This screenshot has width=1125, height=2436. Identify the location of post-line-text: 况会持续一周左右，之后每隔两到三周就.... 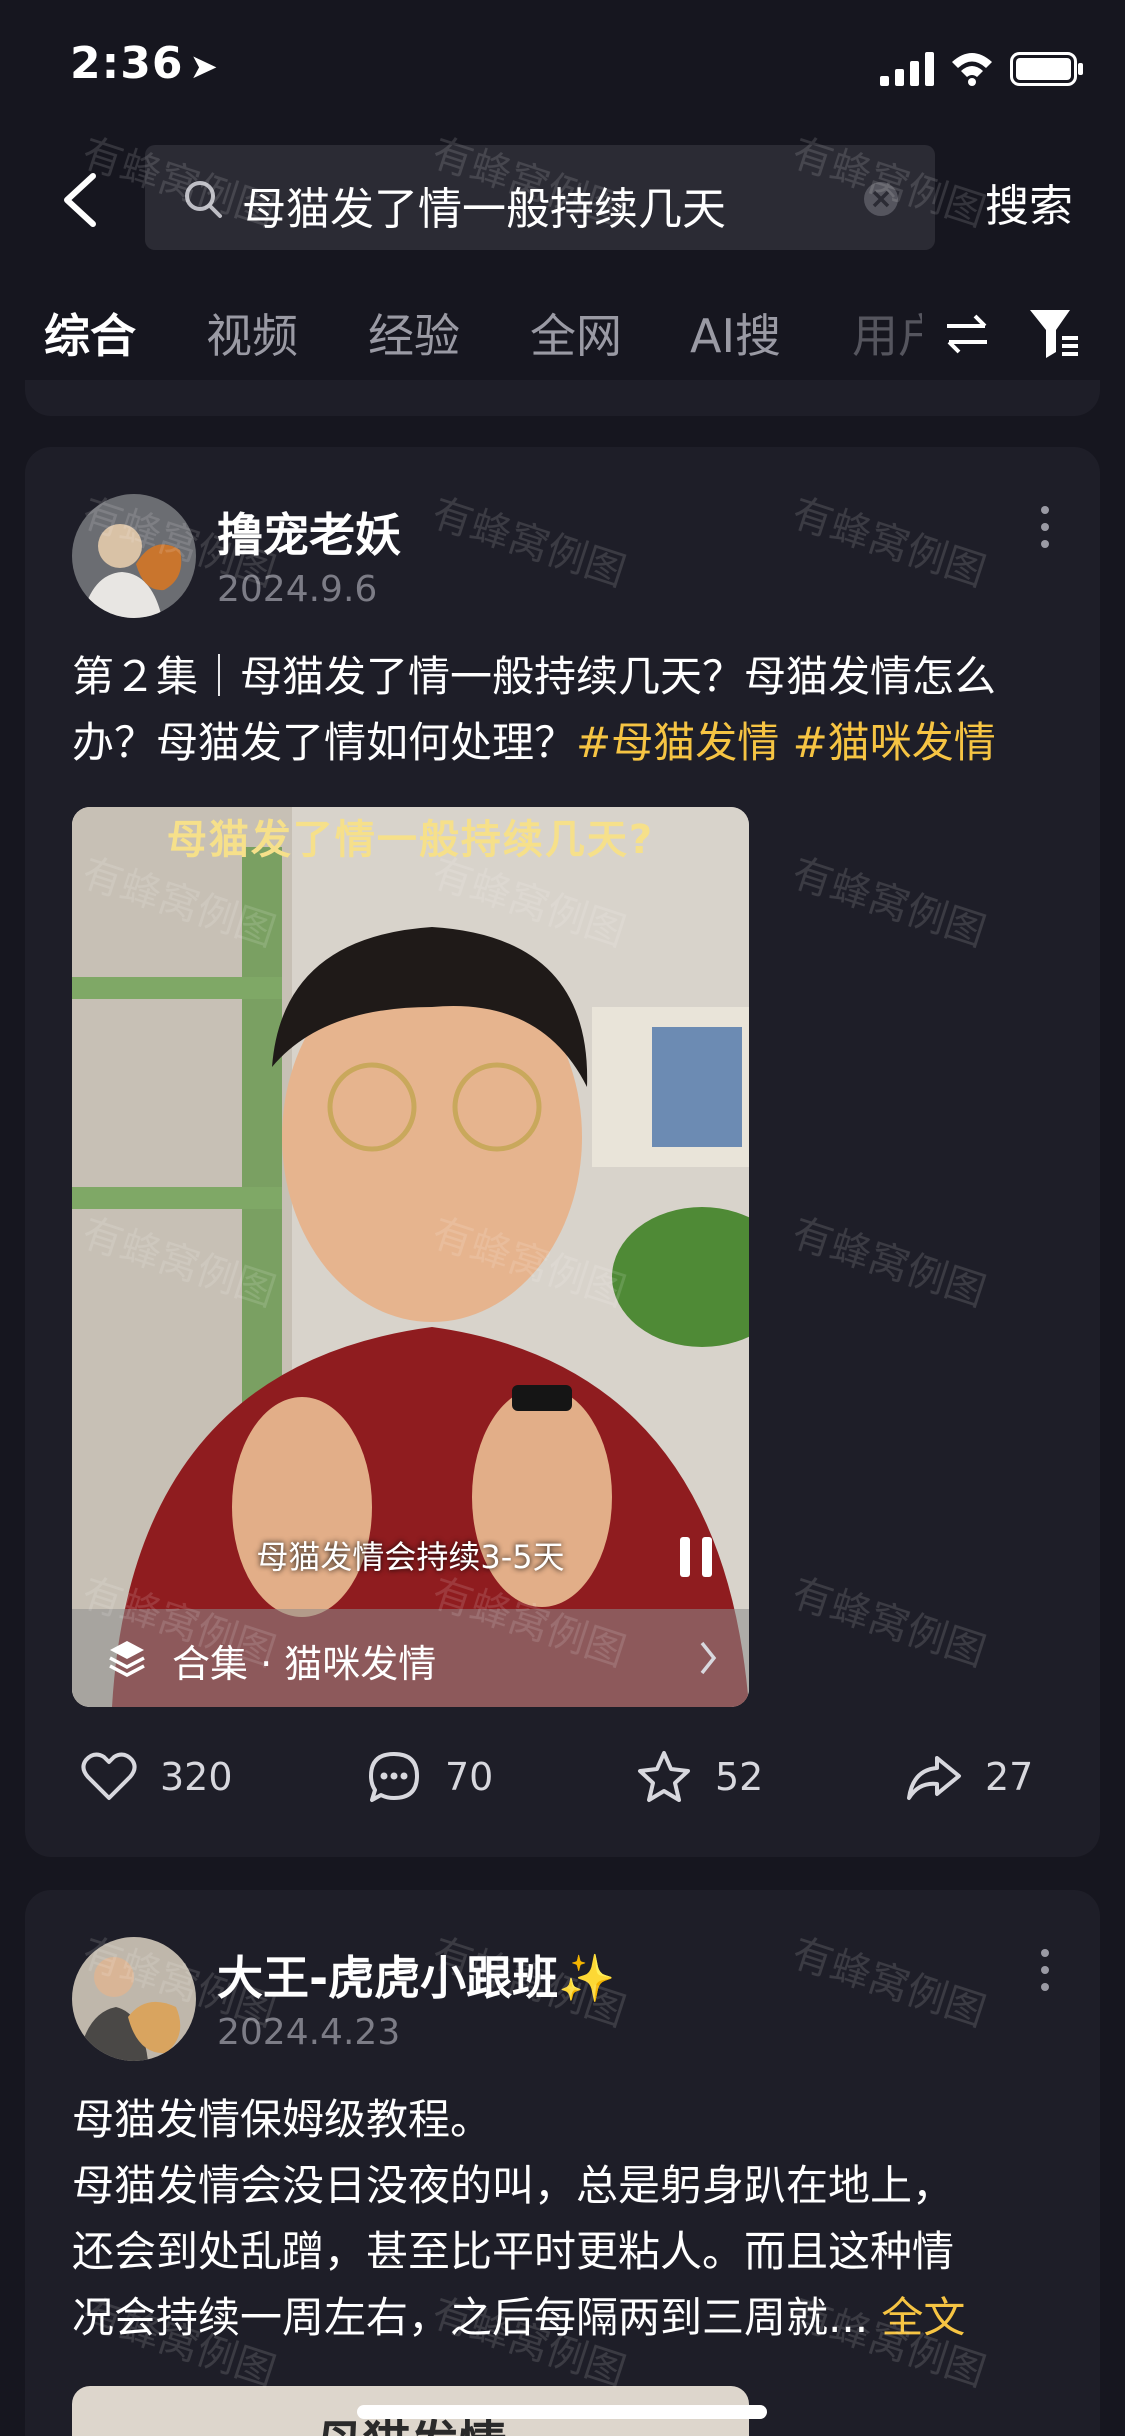
(470, 2317).